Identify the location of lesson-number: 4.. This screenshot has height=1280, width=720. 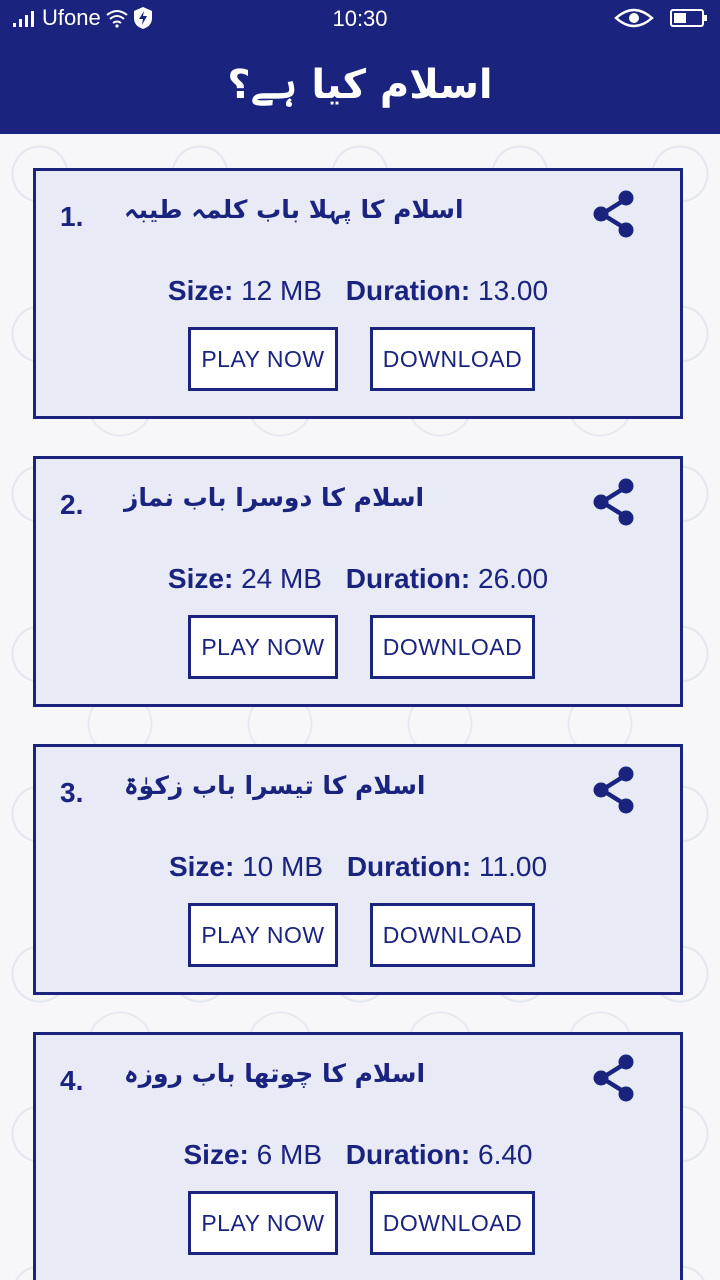
(72, 1080).